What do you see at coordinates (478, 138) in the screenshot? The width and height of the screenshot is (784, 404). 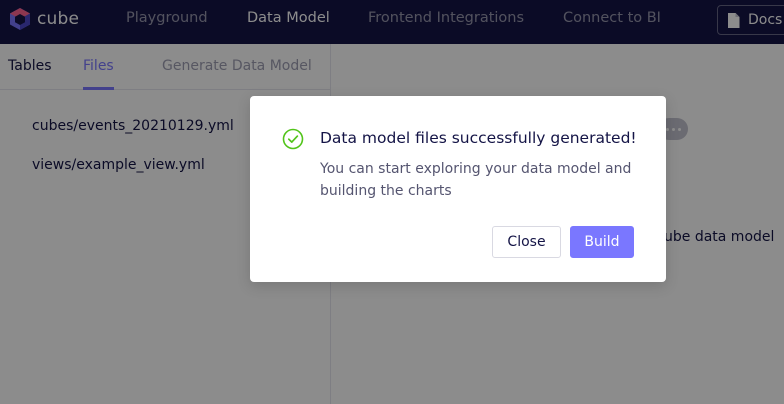 I see `dialog-title: Data model files successfully generated!` at bounding box center [478, 138].